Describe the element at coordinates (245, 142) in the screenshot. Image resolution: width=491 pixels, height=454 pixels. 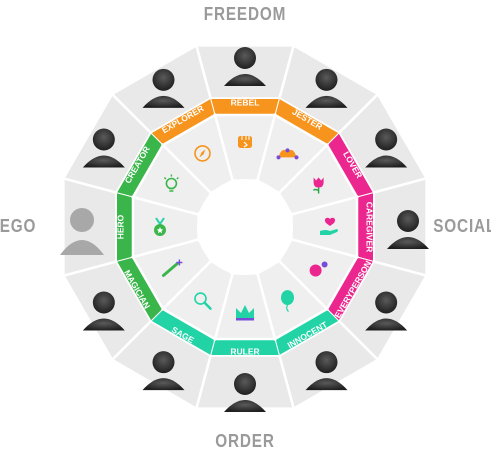
I see `fist-icon` at that location.